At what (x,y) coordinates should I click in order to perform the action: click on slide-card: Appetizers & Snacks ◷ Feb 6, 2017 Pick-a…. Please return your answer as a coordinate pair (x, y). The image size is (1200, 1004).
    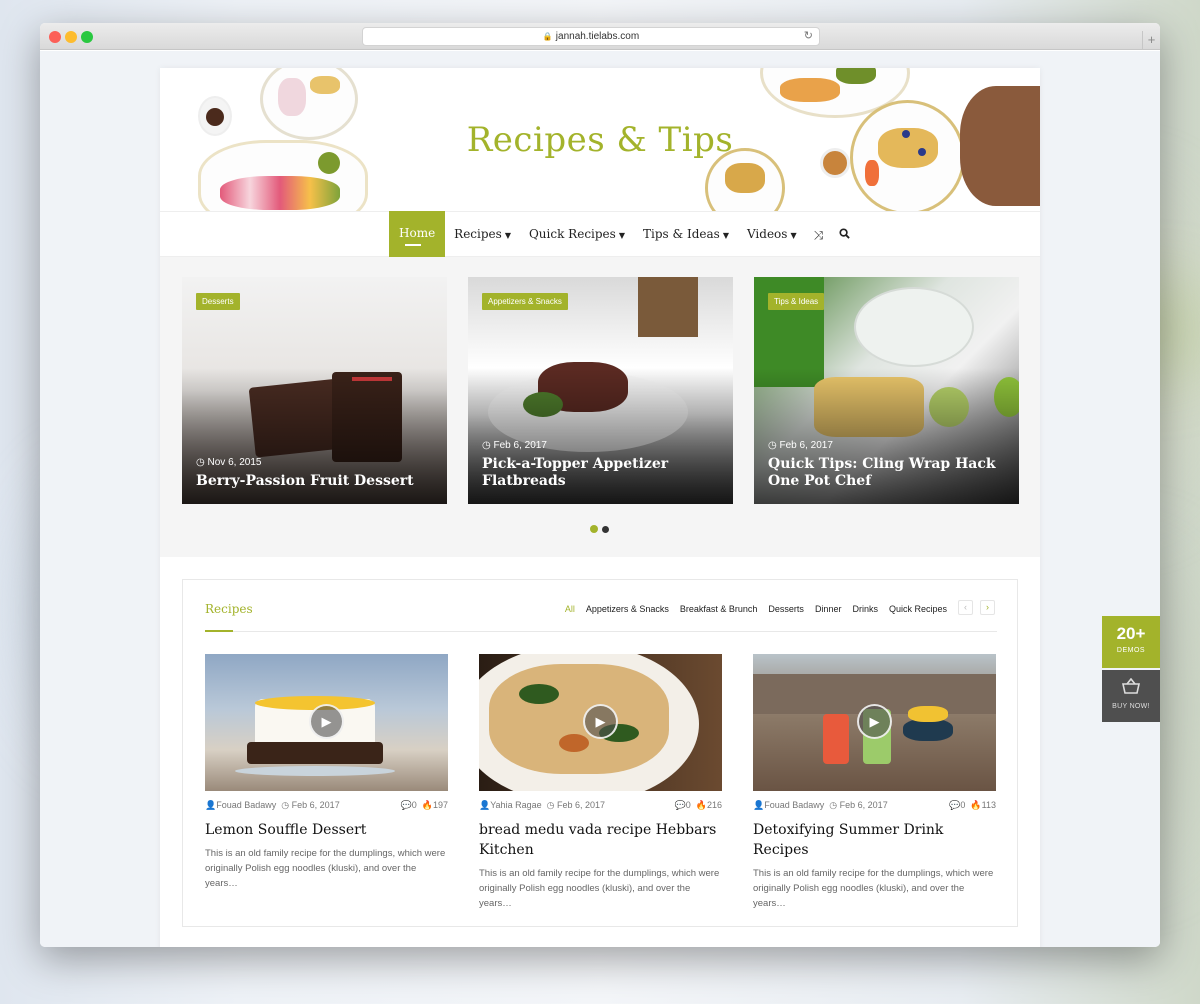
    Looking at the image, I should click on (600, 390).